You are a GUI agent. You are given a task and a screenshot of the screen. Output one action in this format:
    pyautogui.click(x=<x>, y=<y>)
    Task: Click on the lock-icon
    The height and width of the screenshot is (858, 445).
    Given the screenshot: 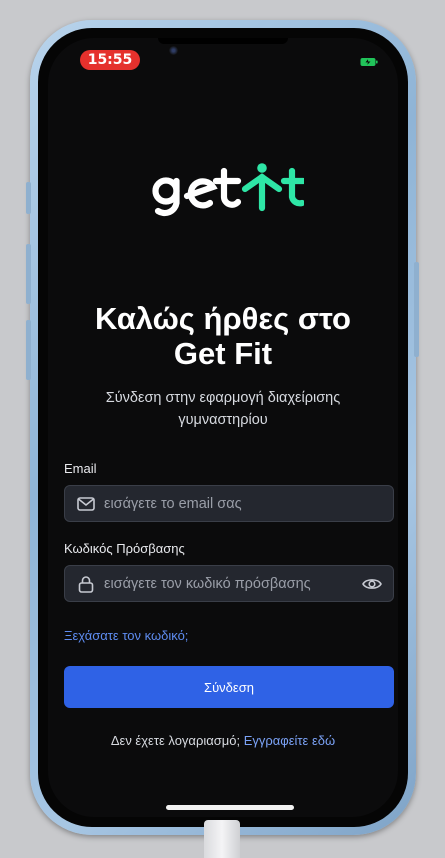 What is the action you would take?
    pyautogui.click(x=86, y=584)
    